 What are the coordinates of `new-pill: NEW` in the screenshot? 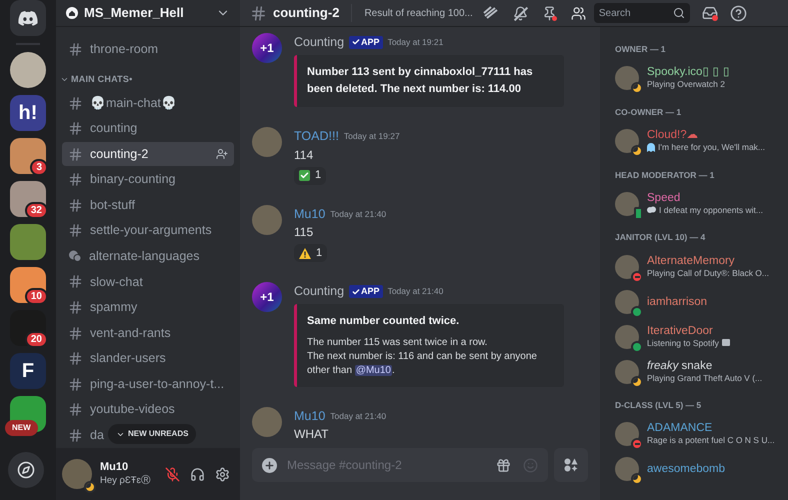 It's located at (21, 428).